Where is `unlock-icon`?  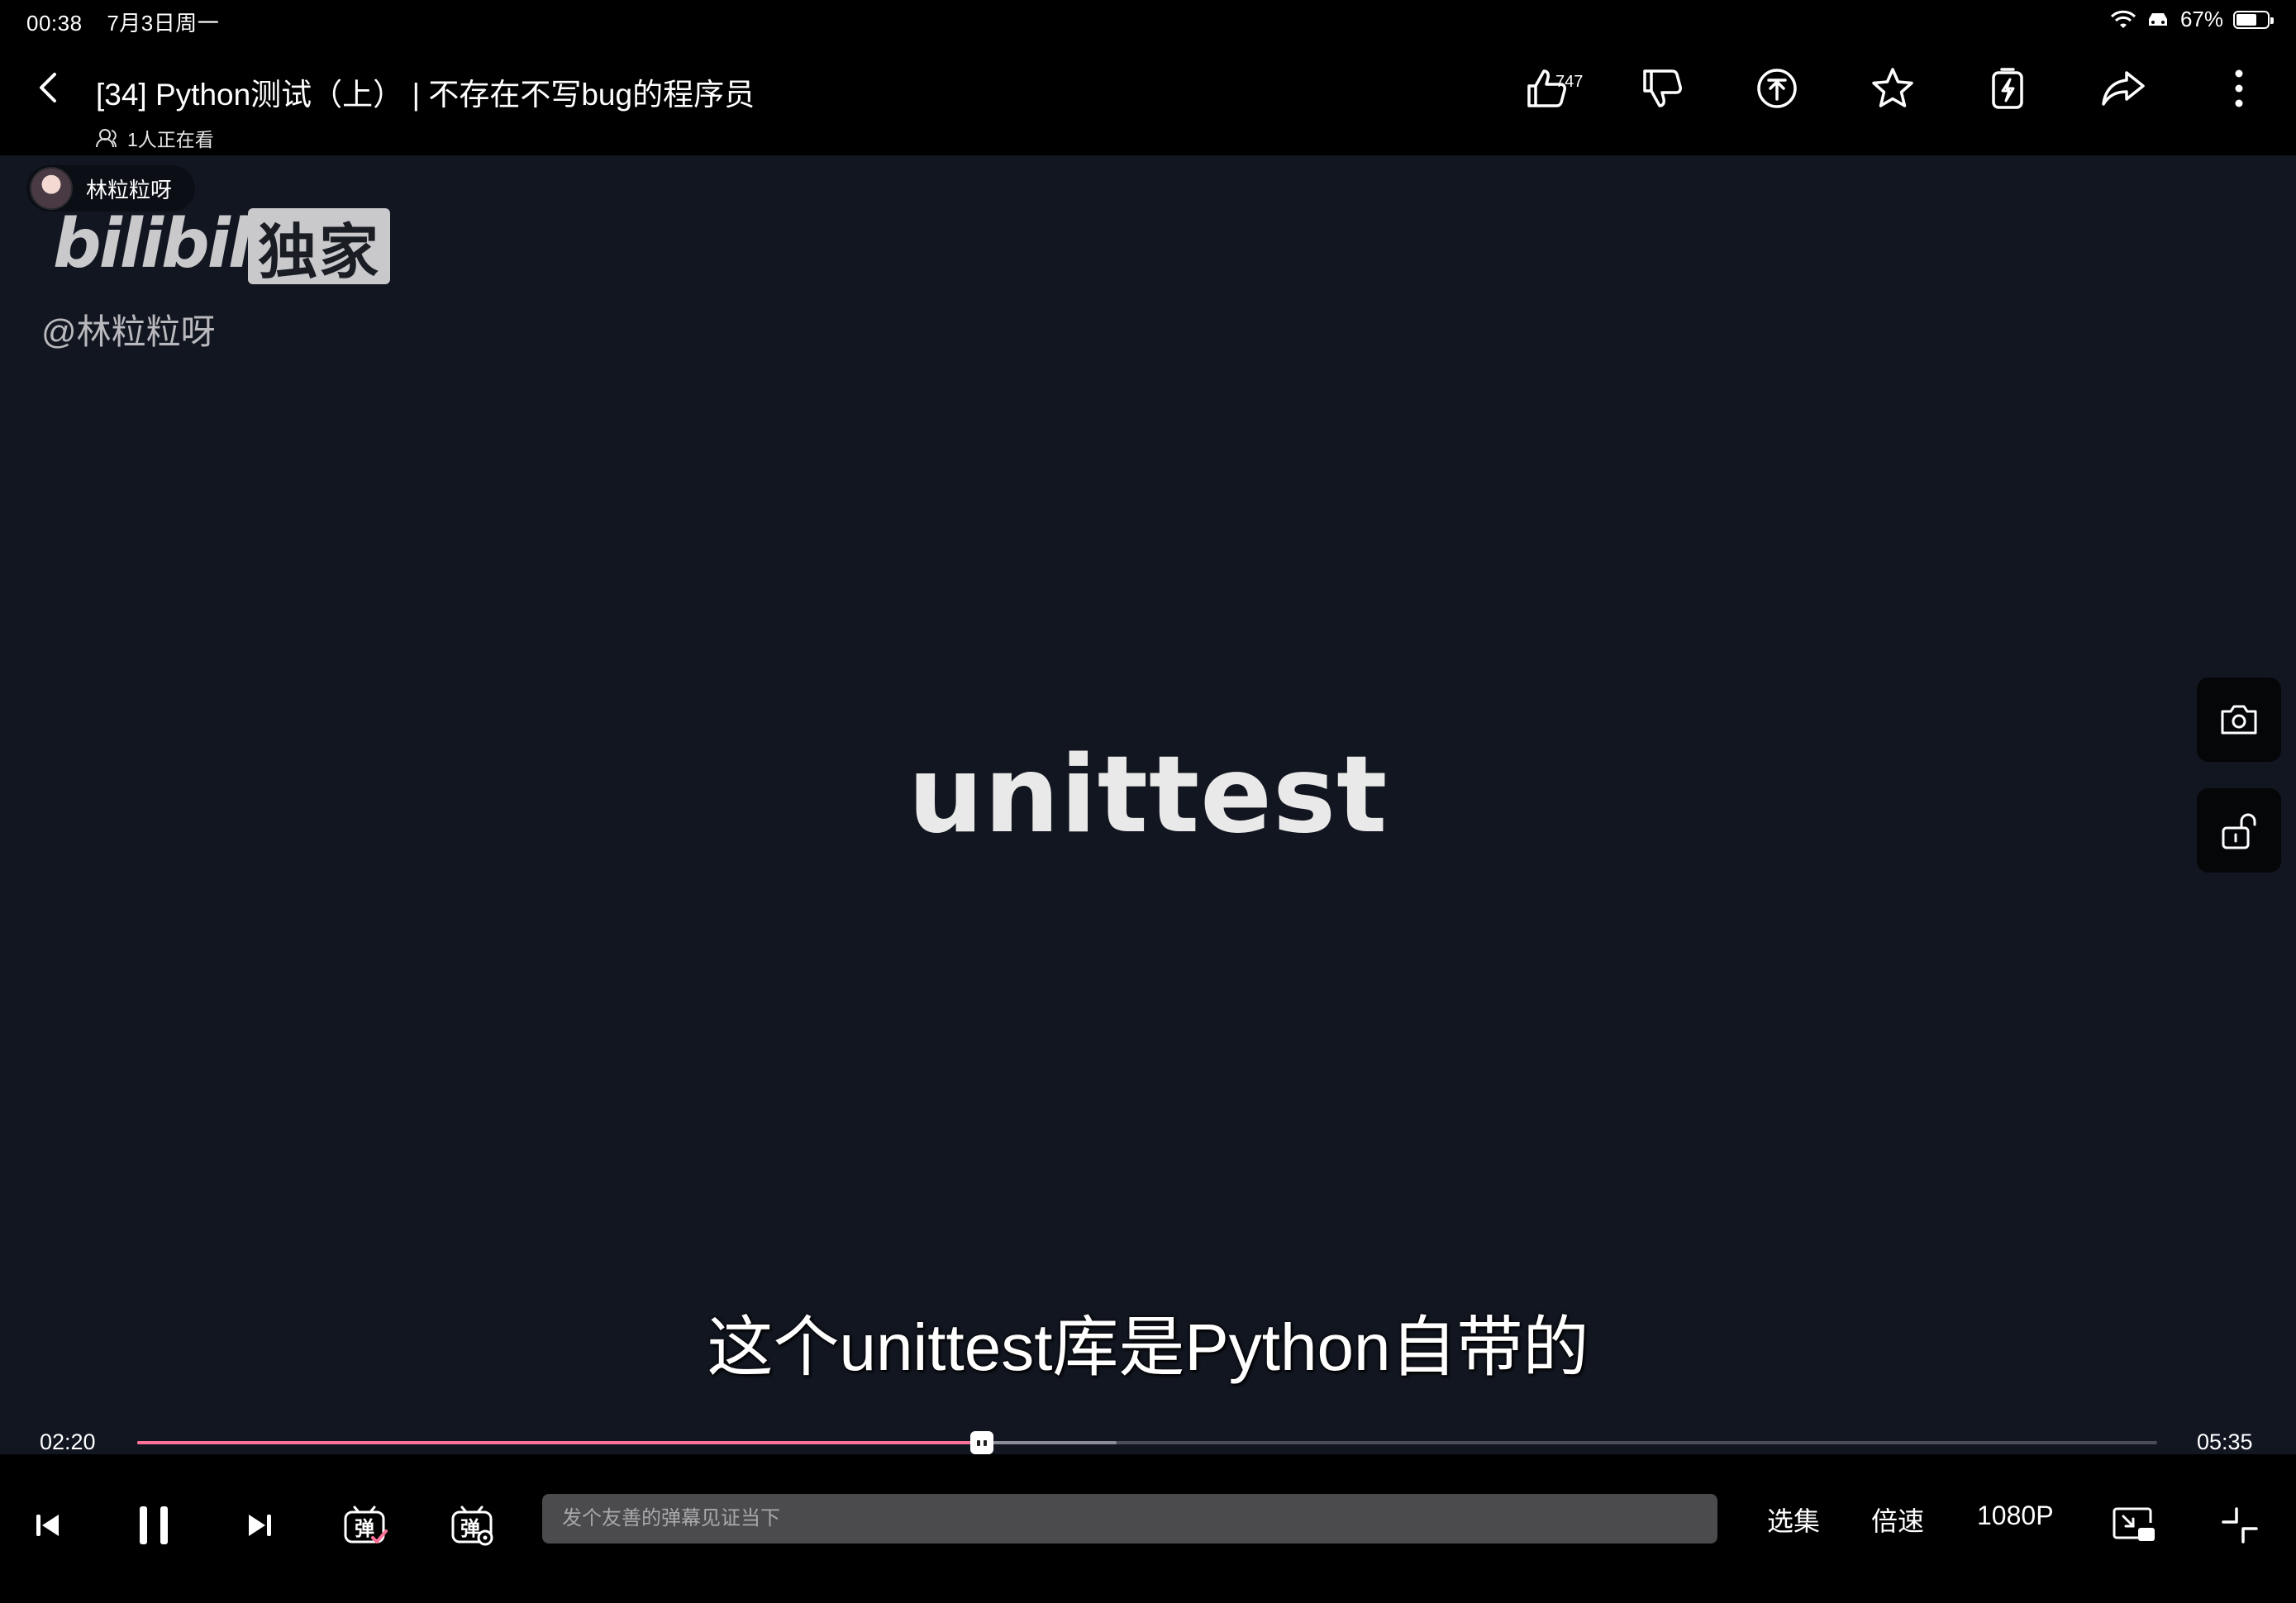 unlock-icon is located at coordinates (2239, 831).